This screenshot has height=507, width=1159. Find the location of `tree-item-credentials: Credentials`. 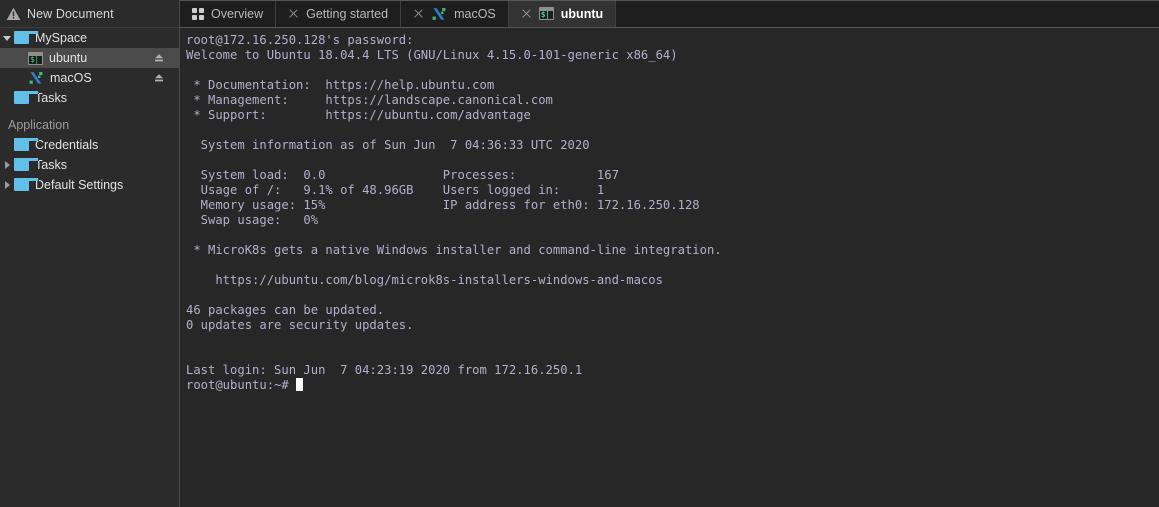

tree-item-credentials: Credentials is located at coordinates (89, 145).